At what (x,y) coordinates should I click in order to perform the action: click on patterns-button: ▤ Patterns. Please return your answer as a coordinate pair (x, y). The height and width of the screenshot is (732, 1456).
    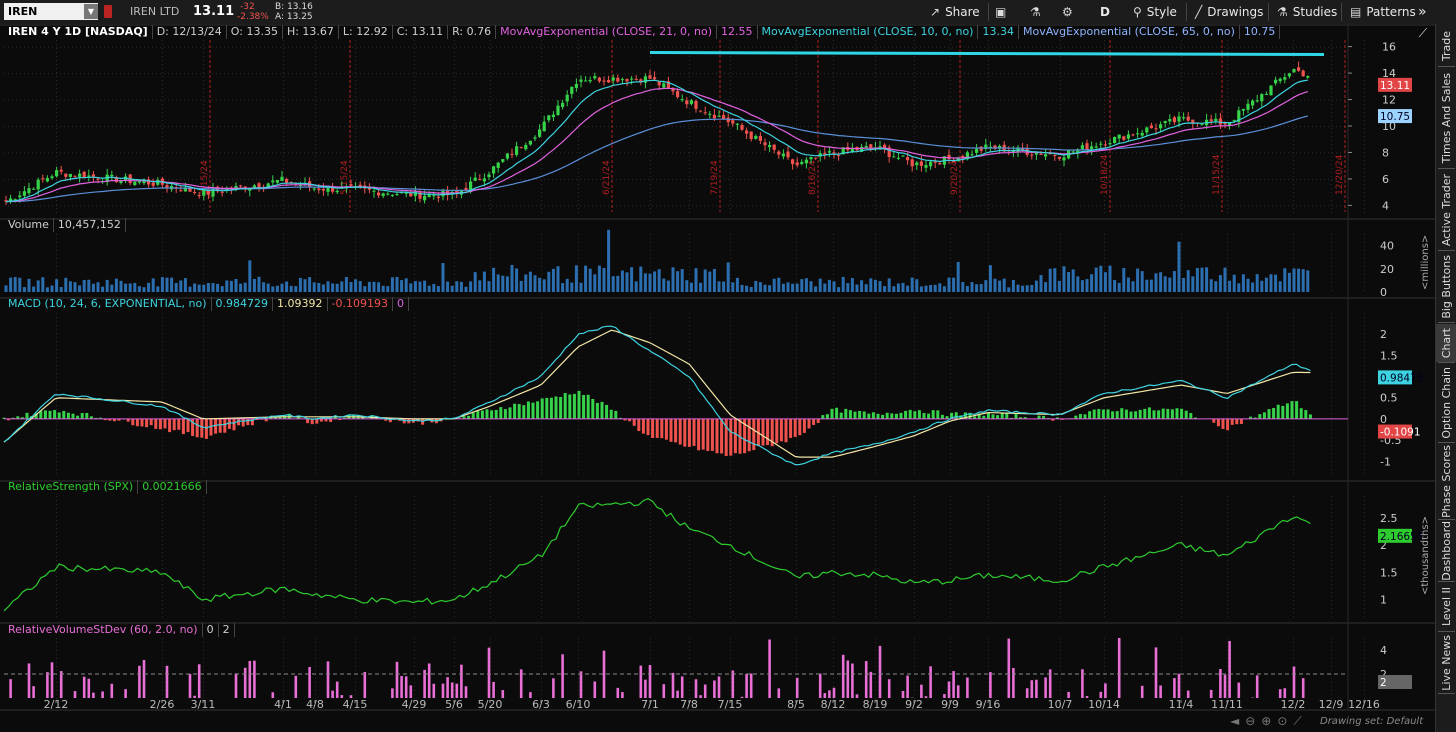
    Looking at the image, I should click on (1383, 12).